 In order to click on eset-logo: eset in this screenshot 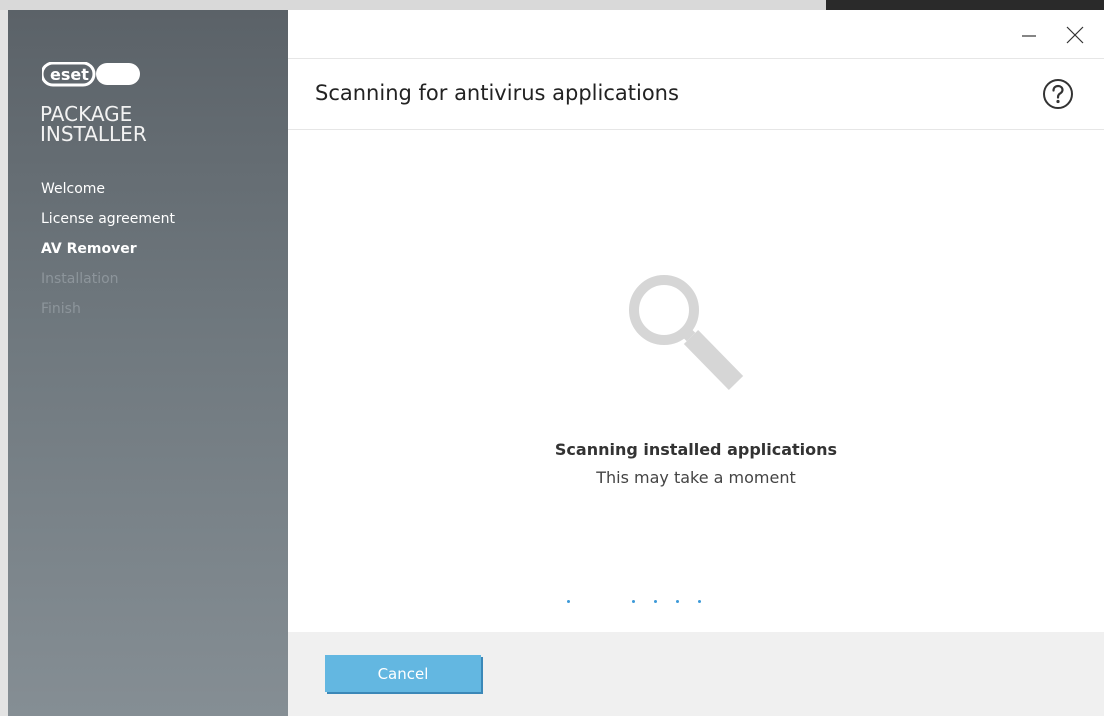, I will do `click(92, 75)`.